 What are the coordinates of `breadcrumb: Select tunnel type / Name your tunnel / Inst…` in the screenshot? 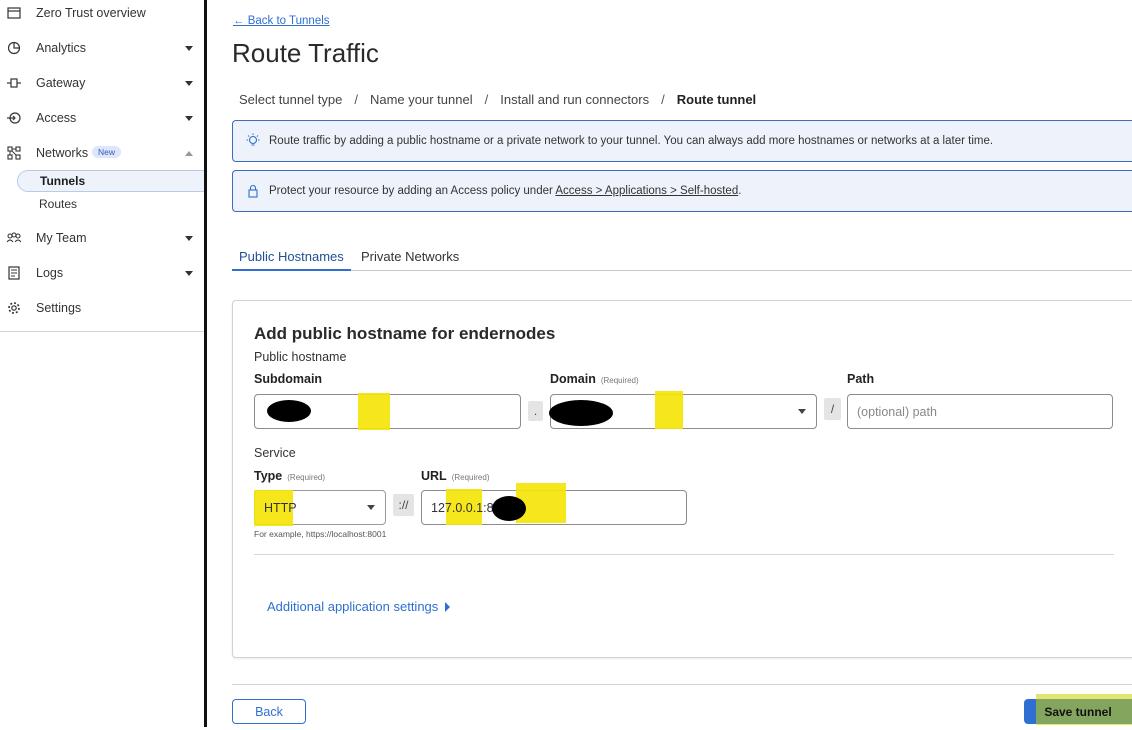 It's located at (497, 99).